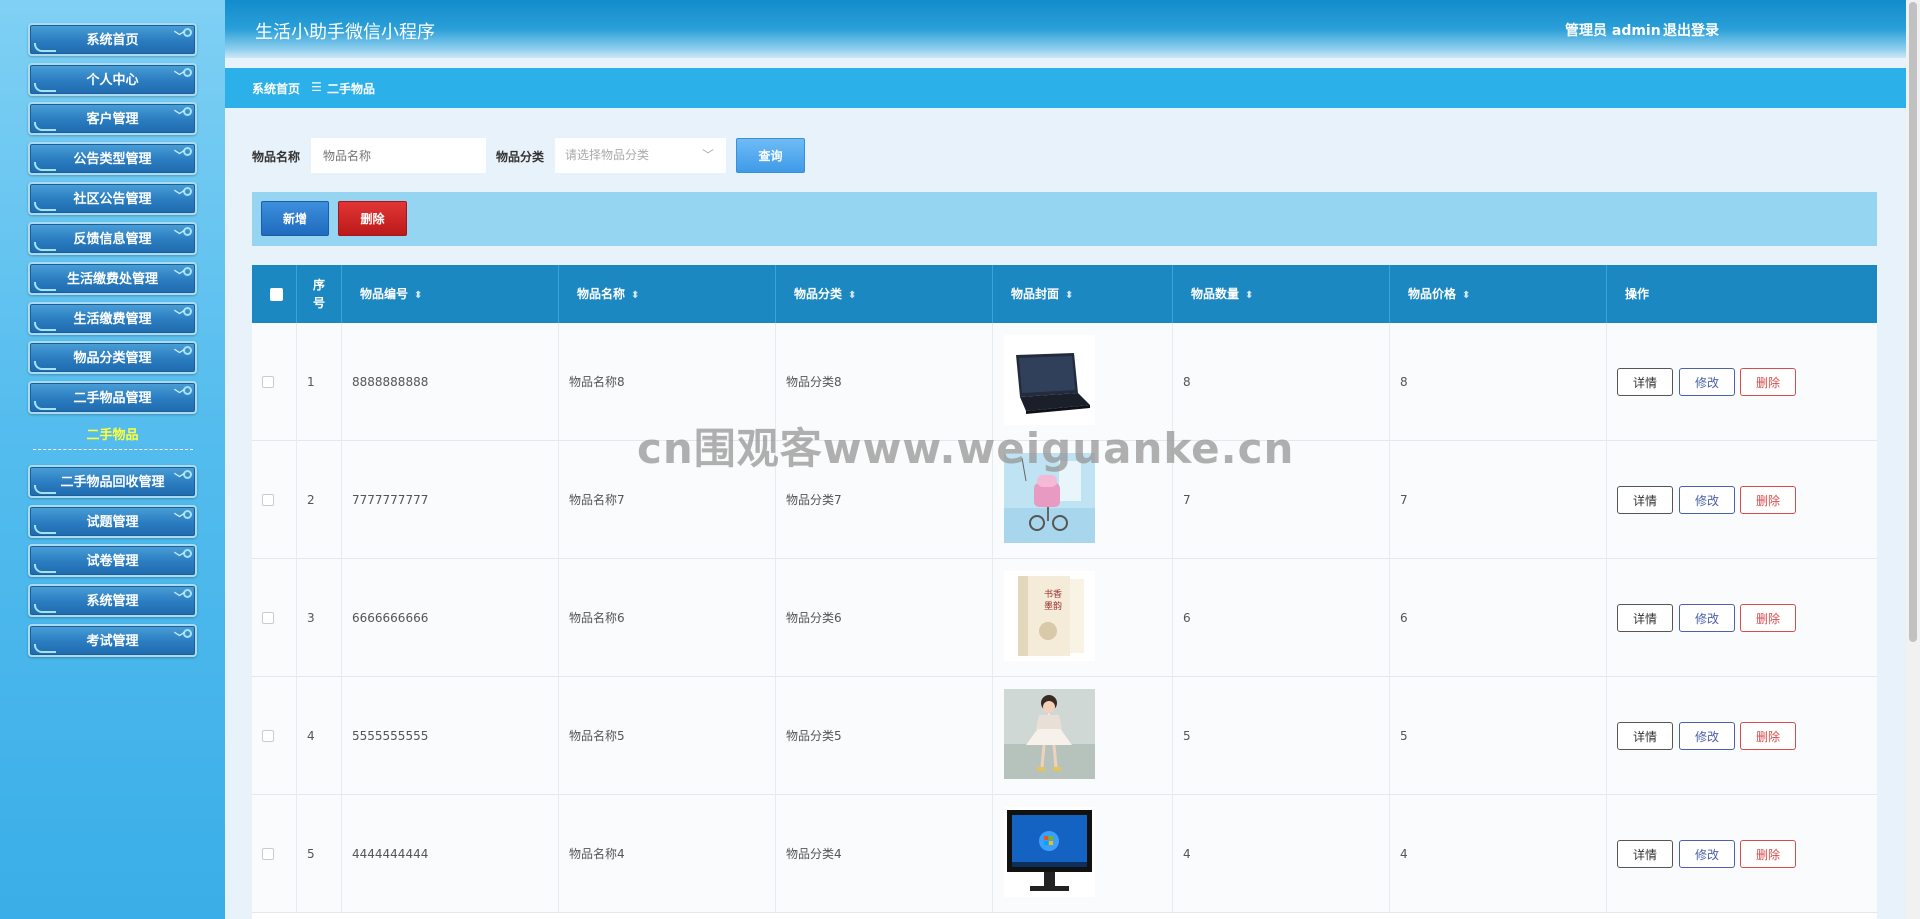  I want to click on header-name: 物品名称 ⬍, so click(667, 294).